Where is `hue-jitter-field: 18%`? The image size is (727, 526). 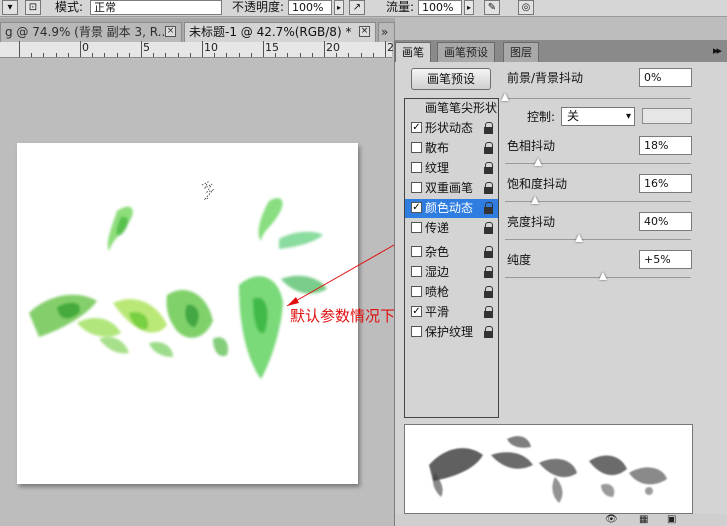 hue-jitter-field: 18% is located at coordinates (665, 145).